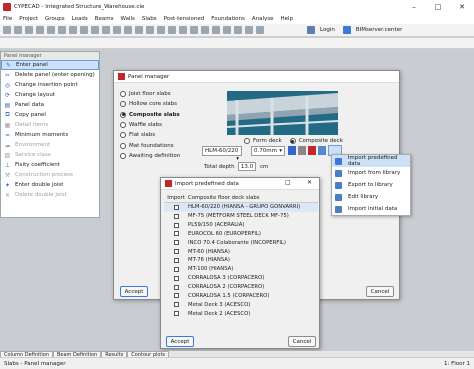 Image resolution: width=474 pixels, height=369 pixels. I want to click on table-row: MT-76 (HIANSA), so click(241, 260).